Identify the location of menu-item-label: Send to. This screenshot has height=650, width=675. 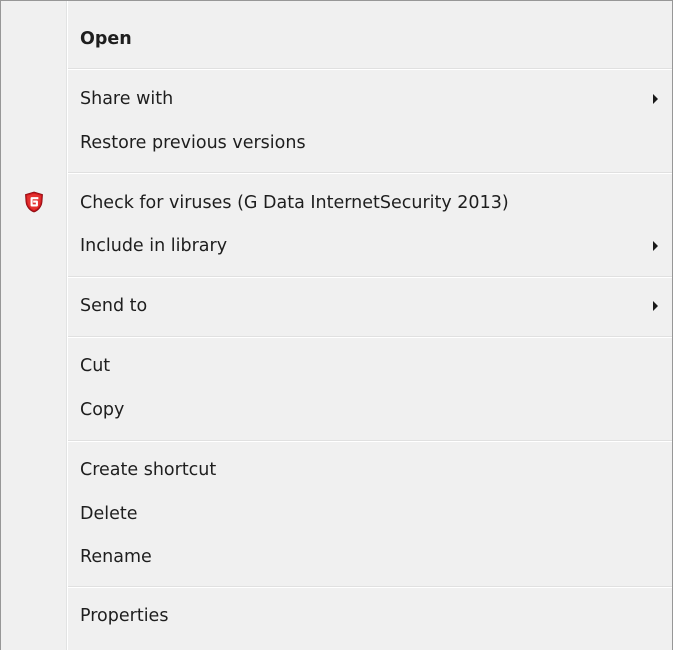
(114, 306).